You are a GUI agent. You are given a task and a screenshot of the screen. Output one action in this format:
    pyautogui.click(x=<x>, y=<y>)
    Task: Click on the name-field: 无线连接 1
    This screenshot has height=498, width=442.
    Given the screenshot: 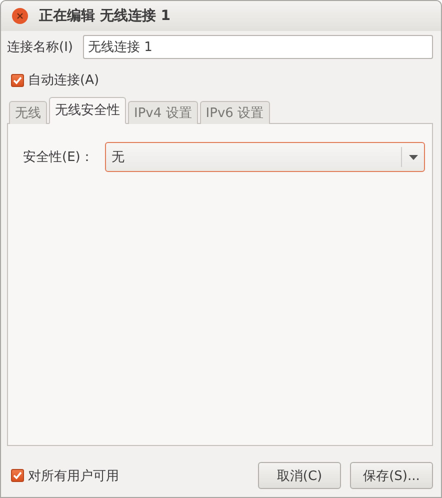 What is the action you would take?
    pyautogui.click(x=257, y=47)
    